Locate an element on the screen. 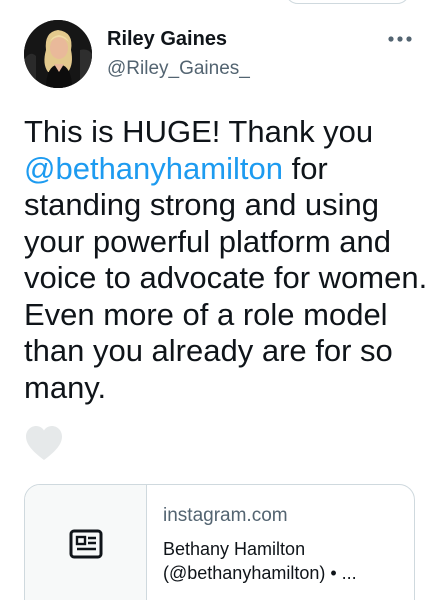 This screenshot has width=439, height=600. card-domain: instagram.com is located at coordinates (225, 515).